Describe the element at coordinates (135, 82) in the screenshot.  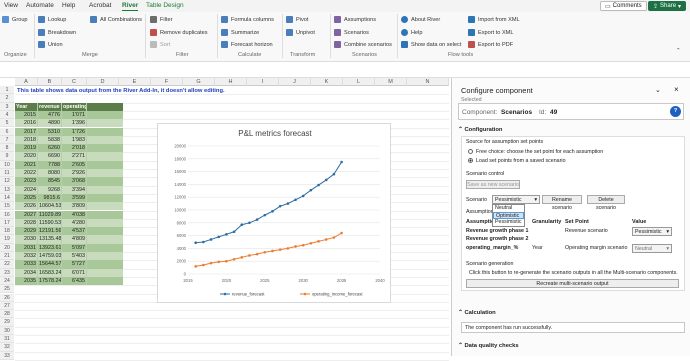
I see `column-header-e: E` at that location.